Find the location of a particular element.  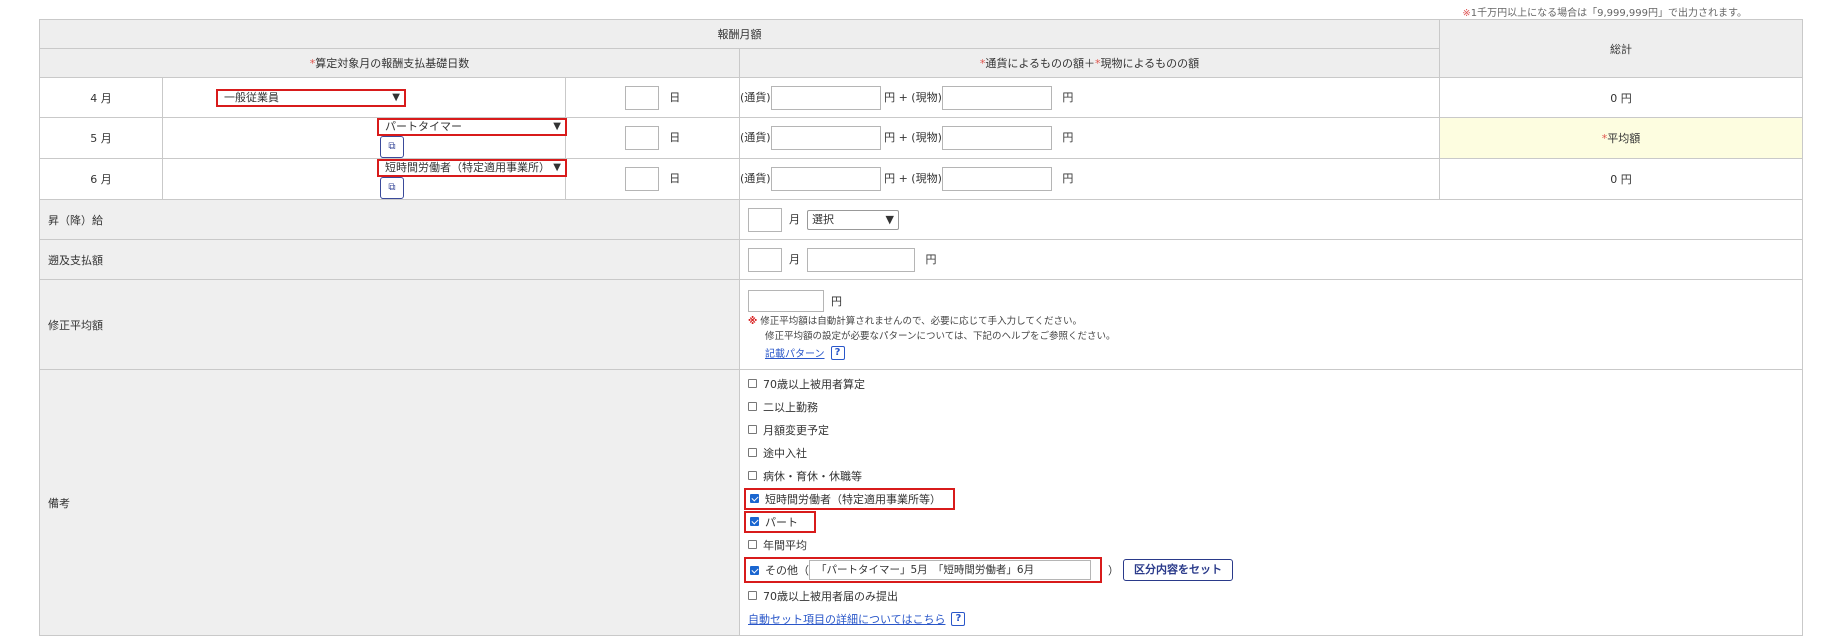

month-label: 6 月 is located at coordinates (101, 179).